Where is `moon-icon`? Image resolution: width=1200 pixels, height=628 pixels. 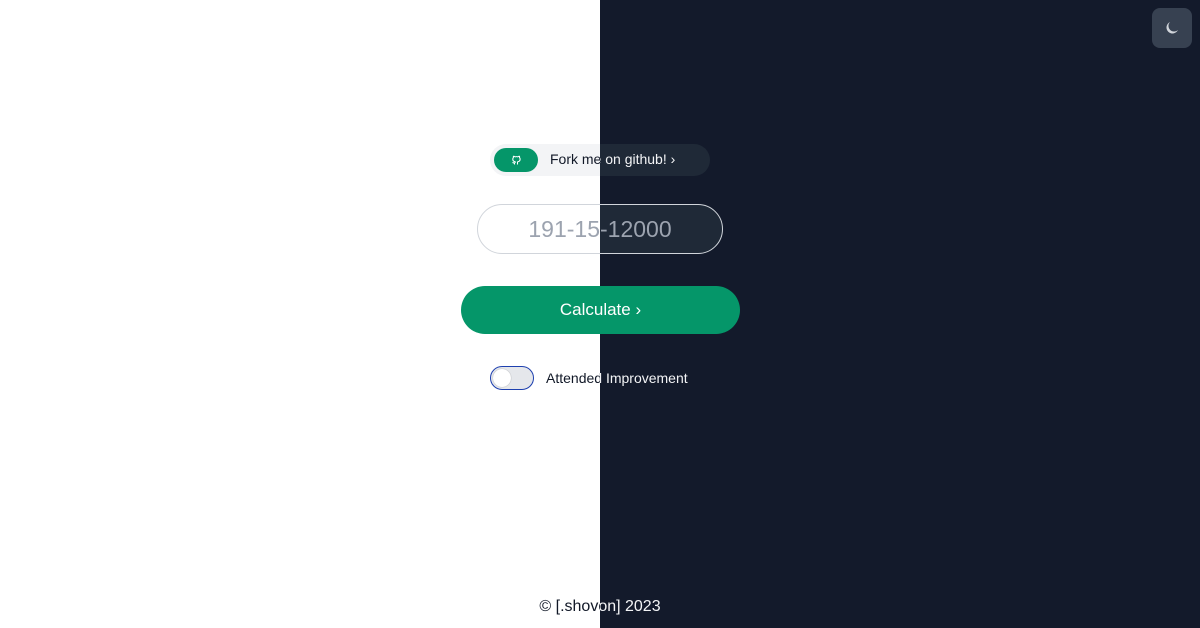 moon-icon is located at coordinates (1172, 28).